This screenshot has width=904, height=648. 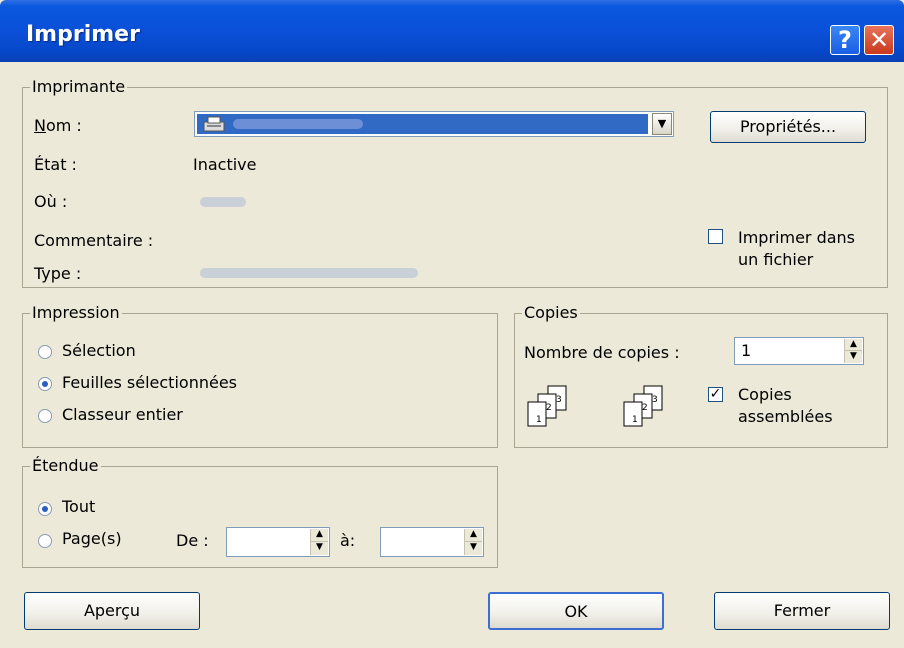 I want to click on range-to-spin-buttons: ▲ ▼, so click(x=473, y=542).